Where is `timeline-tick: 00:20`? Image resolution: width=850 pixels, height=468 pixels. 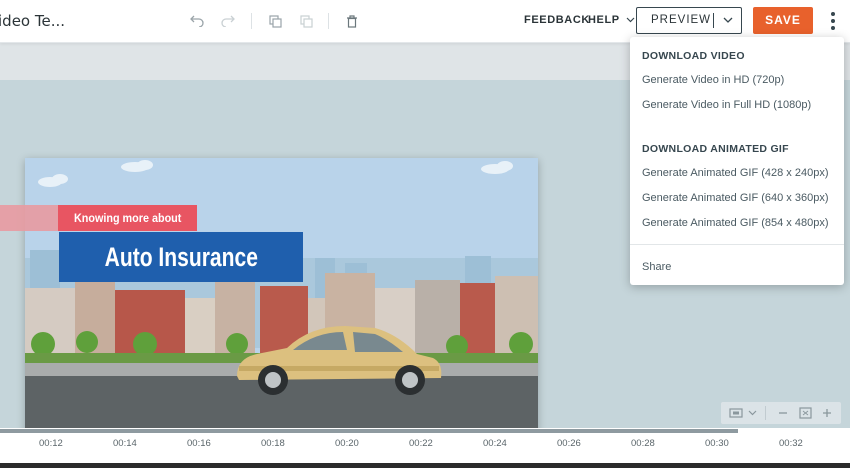 timeline-tick: 00:20 is located at coordinates (347, 443).